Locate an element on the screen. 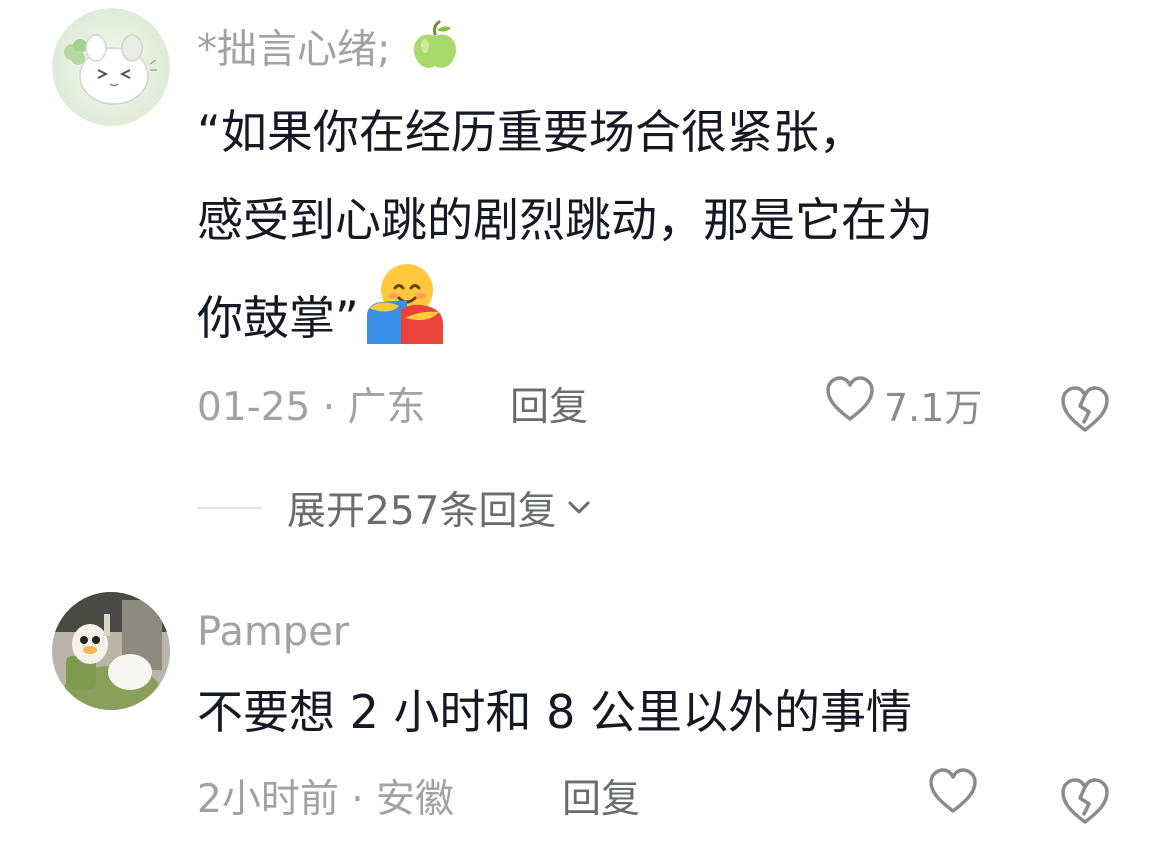  comment-meta: 2小时前 · 安徽 回复 is located at coordinates (683, 800).